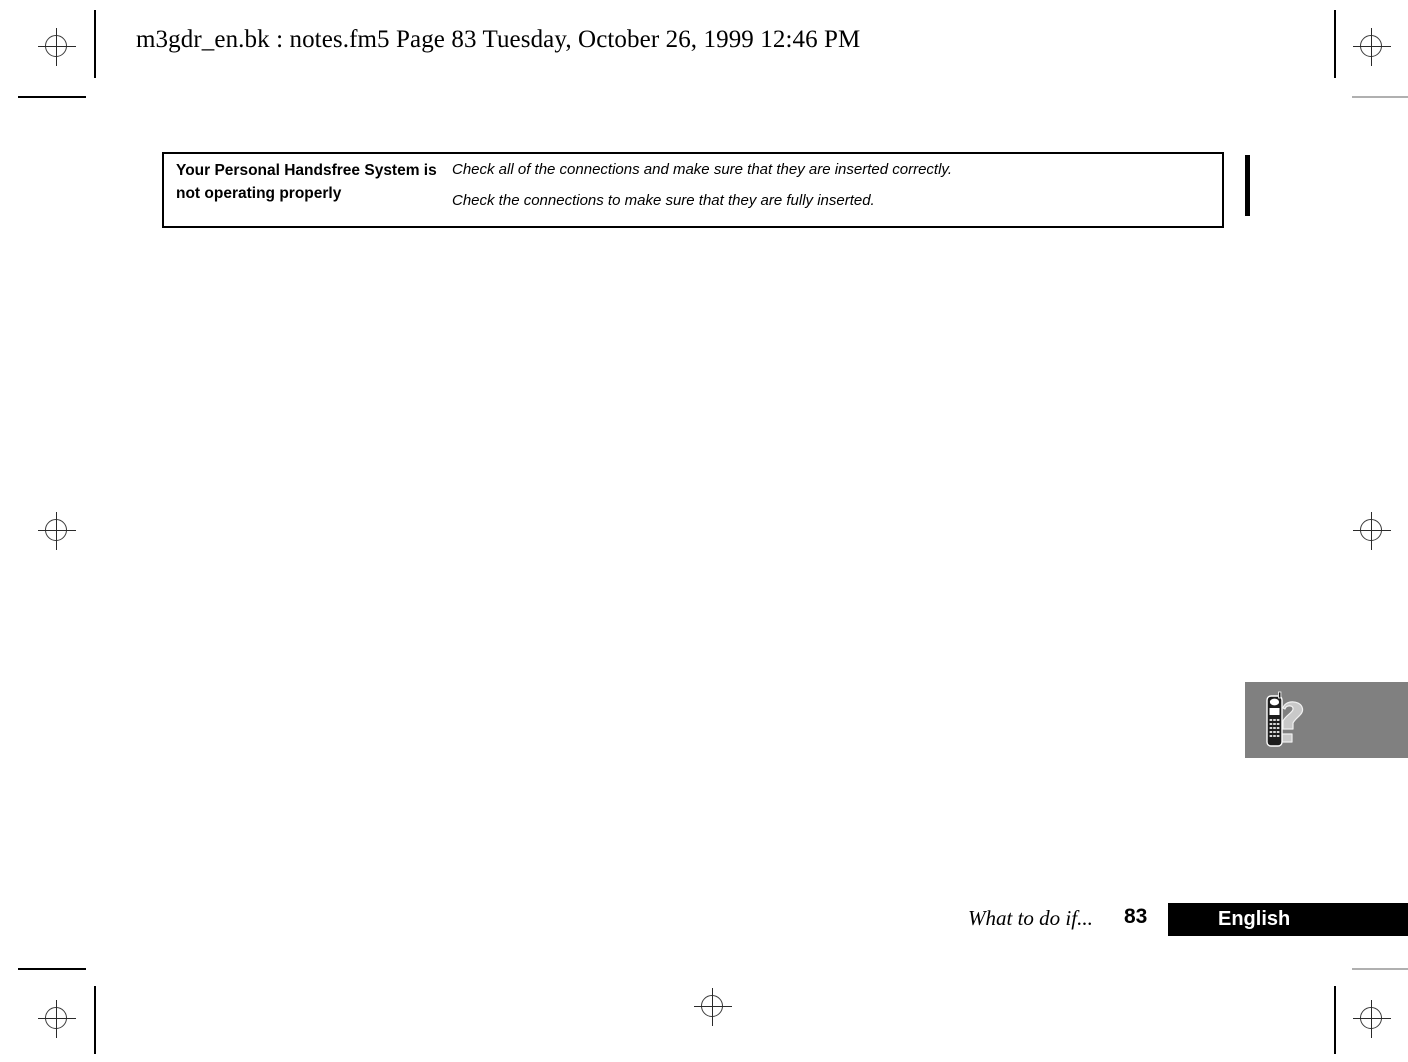 The height and width of the screenshot is (1062, 1408). I want to click on crop-mark-bottom-left-vertical, so click(95, 1020).